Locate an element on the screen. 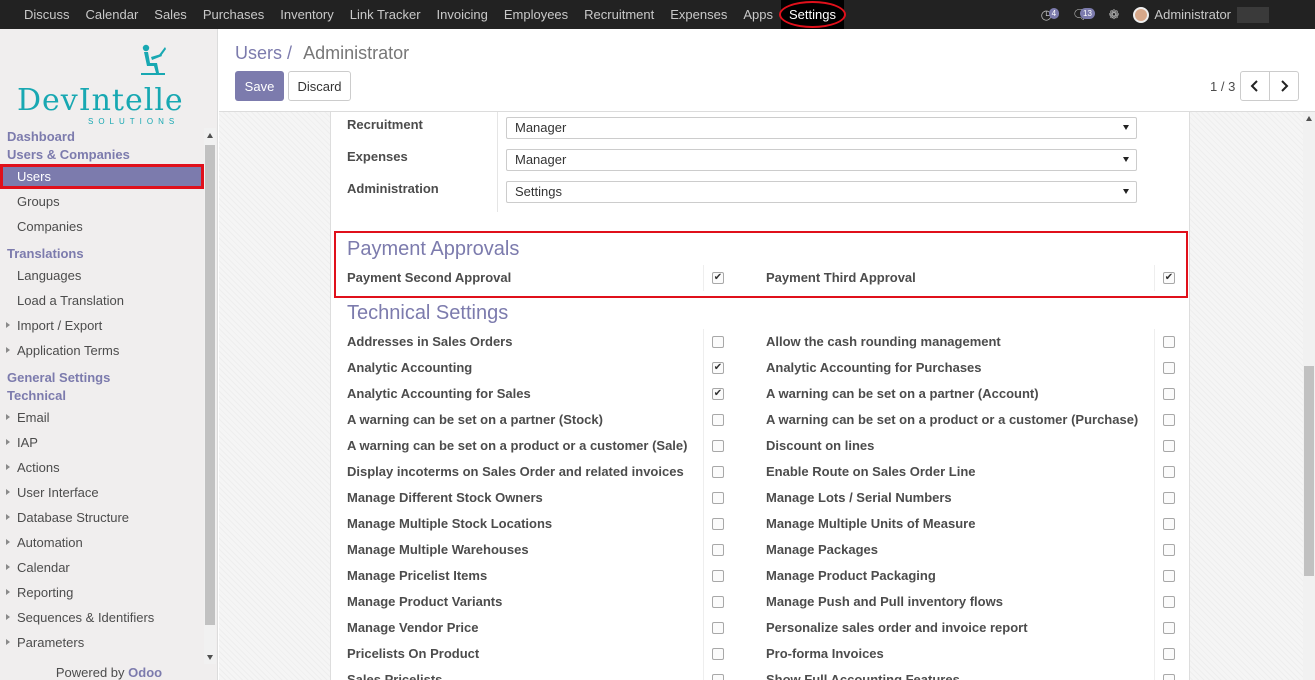 The height and width of the screenshot is (680, 1315). sidebar-item-import-export: Import / Export is located at coordinates (102, 325).